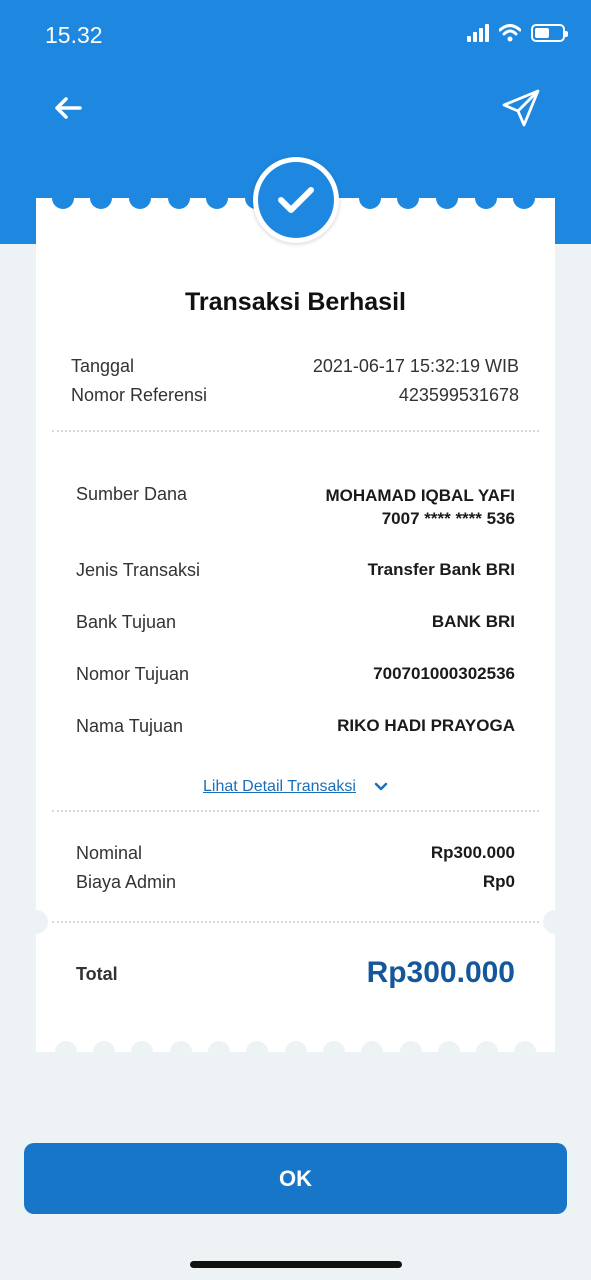 The image size is (591, 1280). Describe the element at coordinates (549, 33) in the screenshot. I see `battery-icon` at that location.